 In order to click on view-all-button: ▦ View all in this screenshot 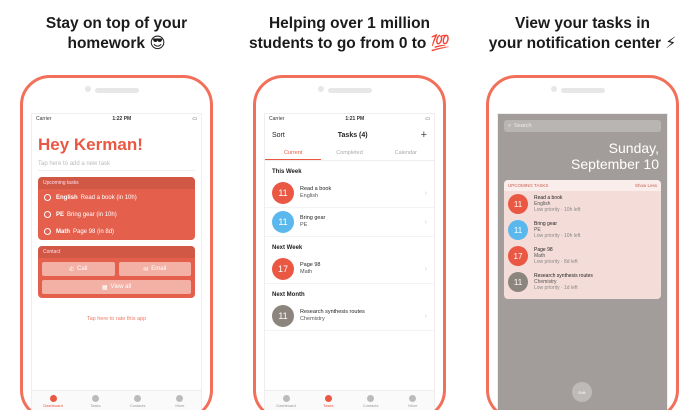, I will do `click(116, 287)`.